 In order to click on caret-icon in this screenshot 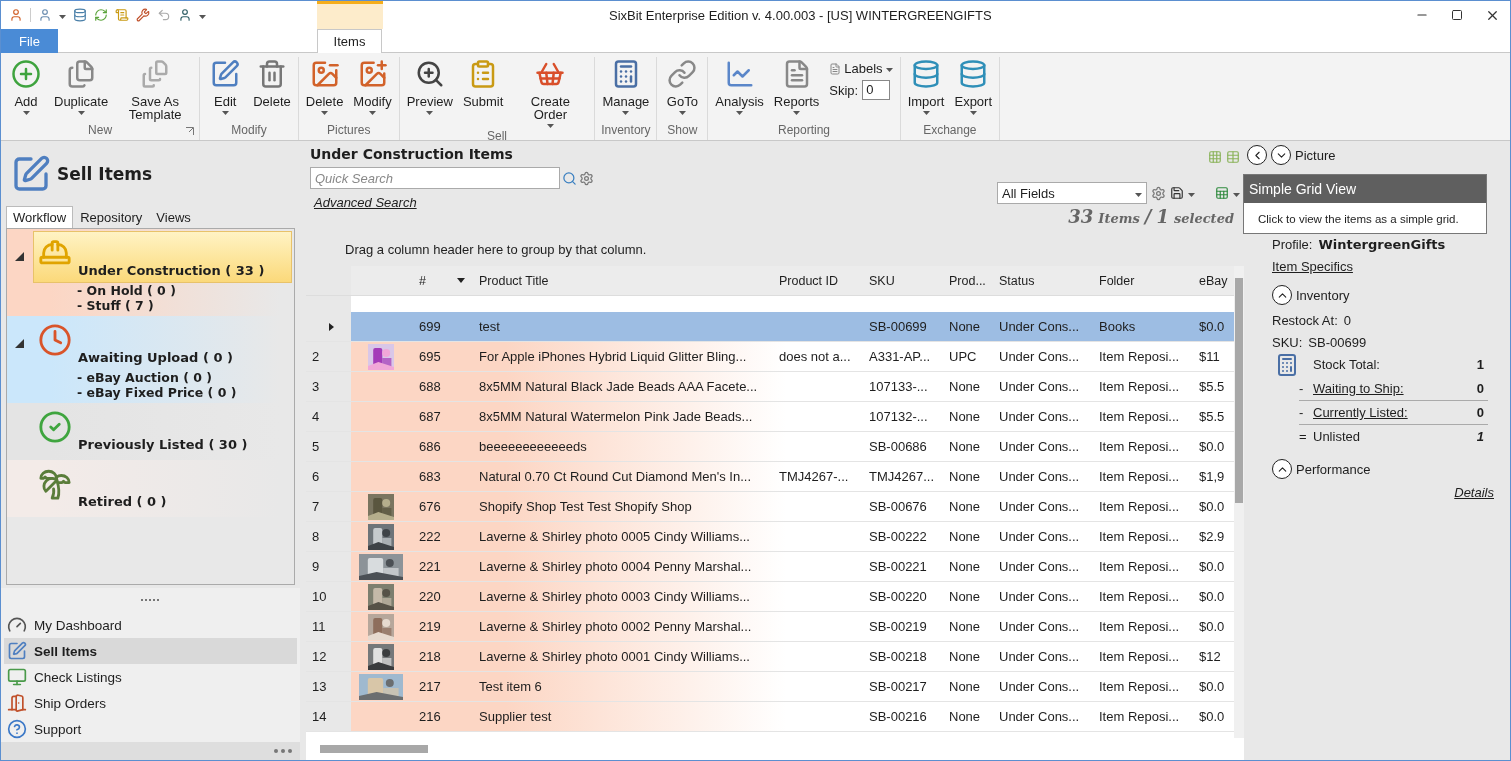, I will do `click(1191, 194)`.